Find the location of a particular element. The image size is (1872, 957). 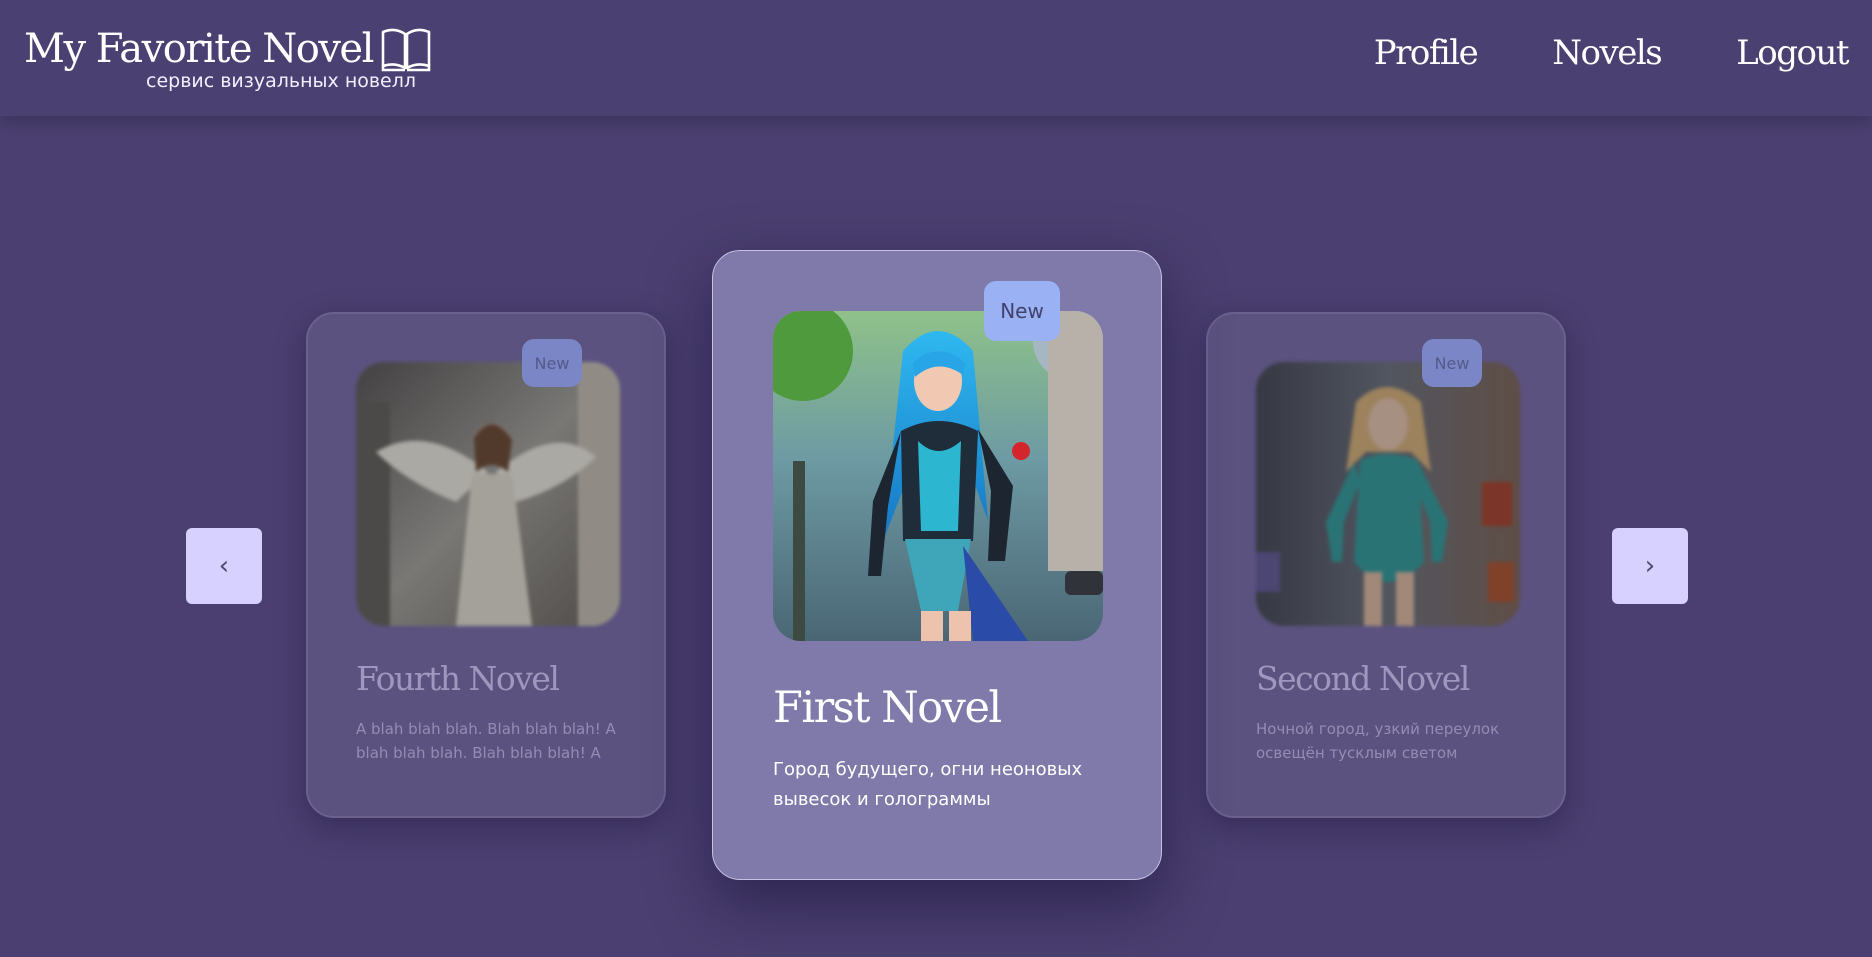

main-nav: Profile Novels Logout is located at coordinates (1574, 53).